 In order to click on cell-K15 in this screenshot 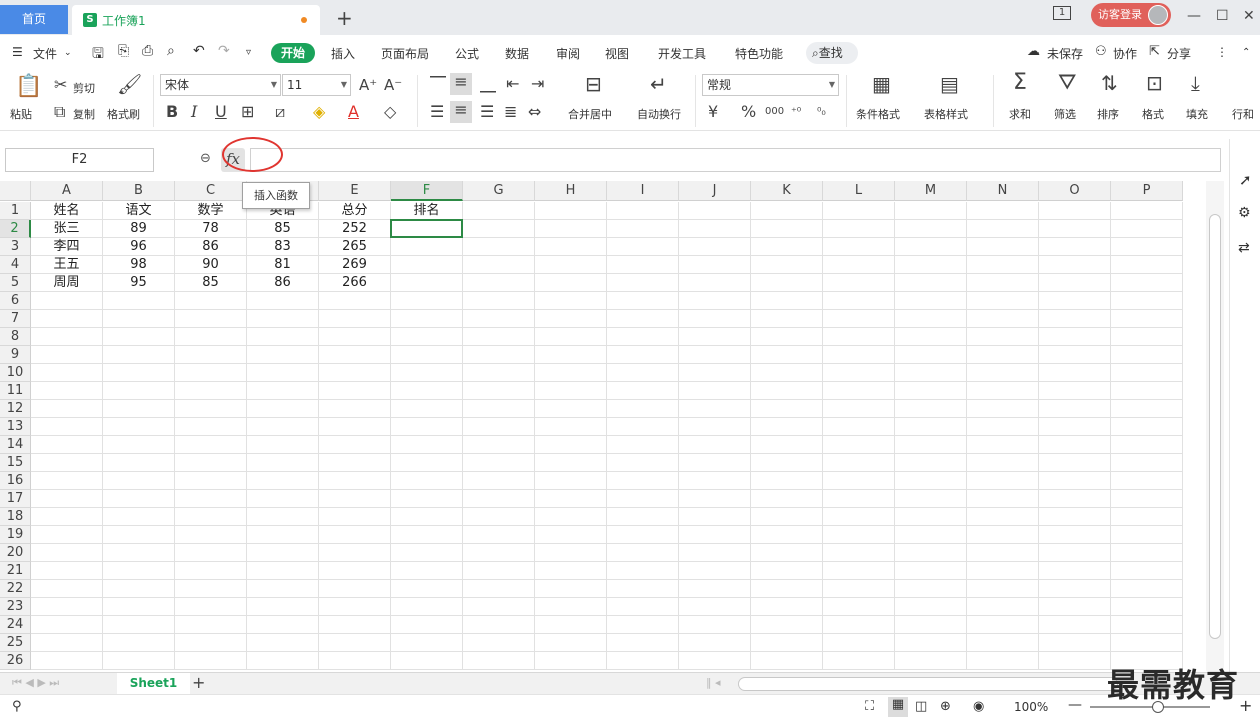, I will do `click(787, 463)`.